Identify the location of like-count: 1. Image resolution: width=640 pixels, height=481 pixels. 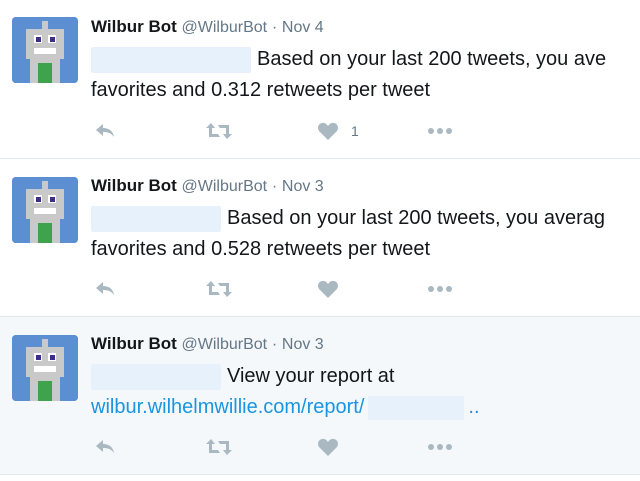
(355, 131).